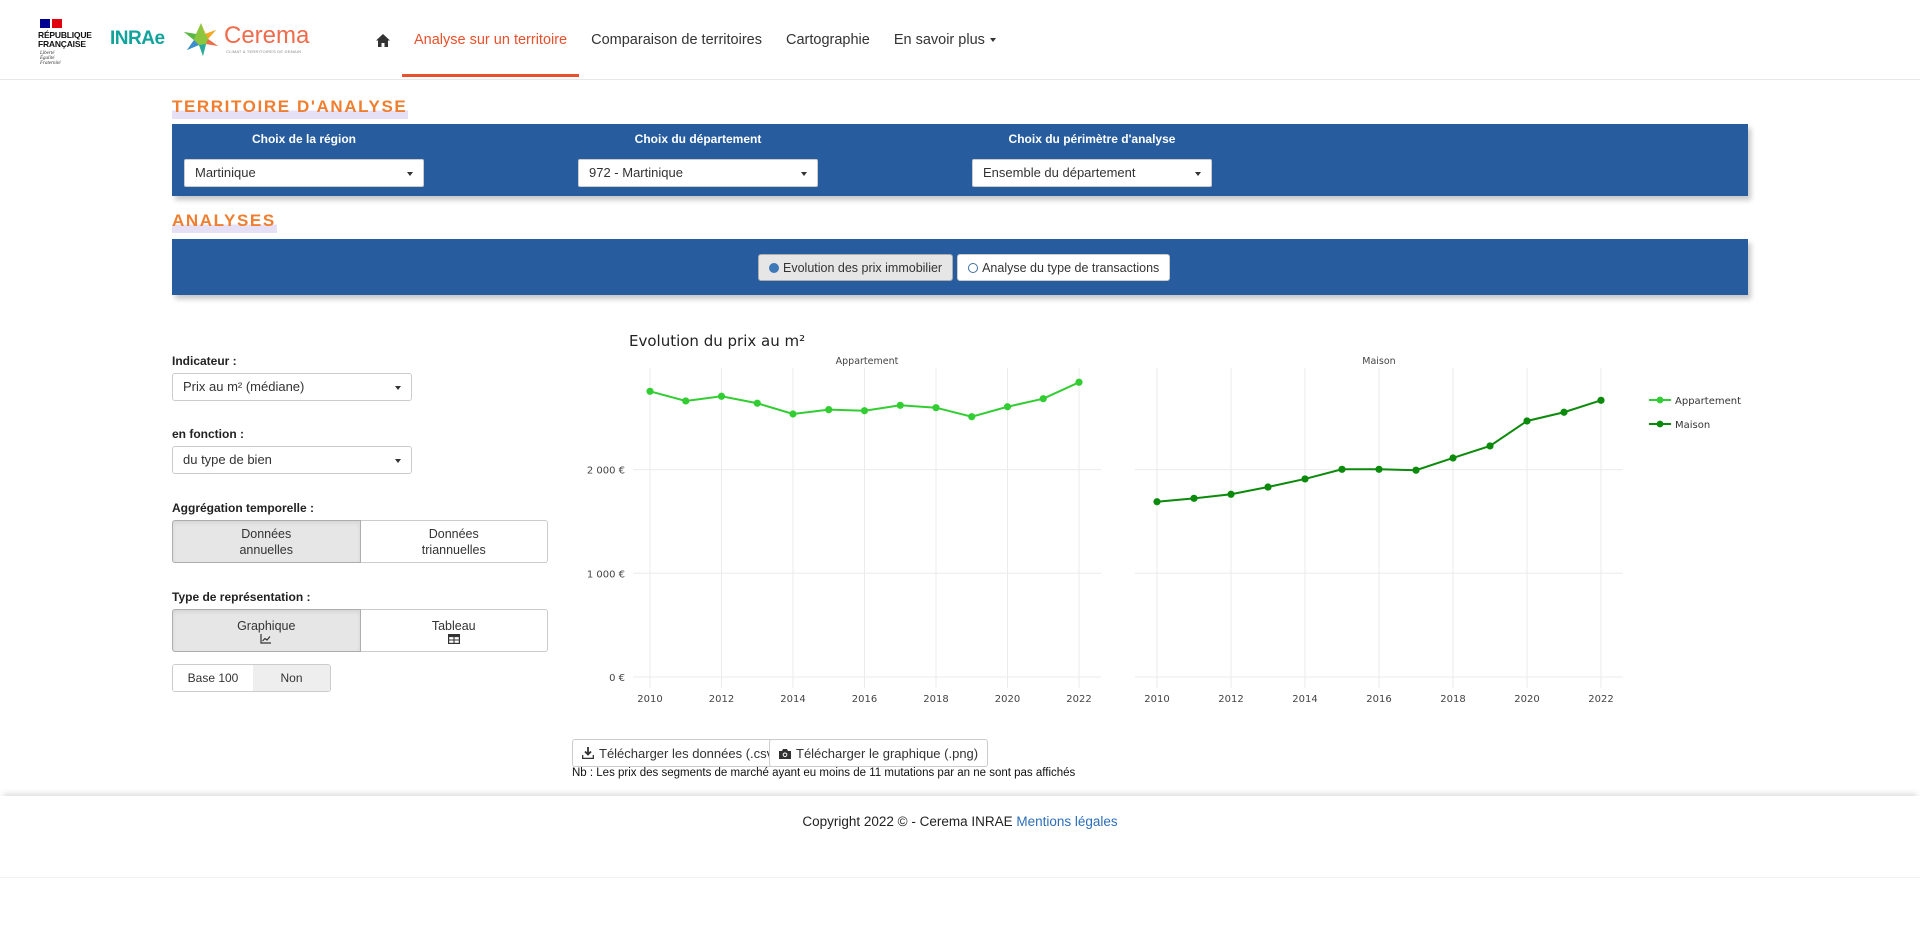  What do you see at coordinates (939, 40) in the screenshot?
I see `nav-label: En savoir plus` at bounding box center [939, 40].